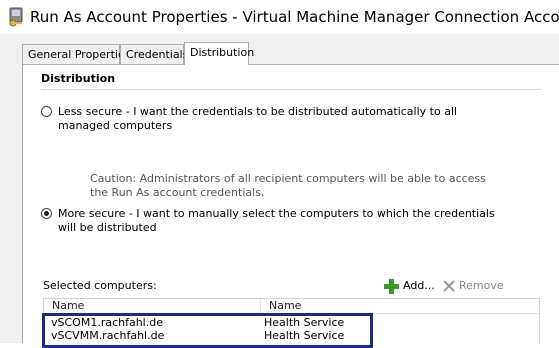 The width and height of the screenshot is (559, 348). I want to click on tab-distribution: Distribution, so click(219, 53).